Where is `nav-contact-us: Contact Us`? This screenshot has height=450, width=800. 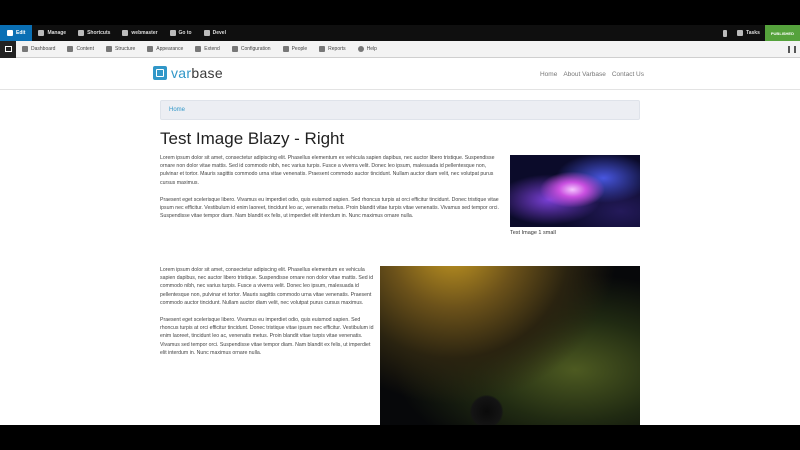 nav-contact-us: Contact Us is located at coordinates (628, 74).